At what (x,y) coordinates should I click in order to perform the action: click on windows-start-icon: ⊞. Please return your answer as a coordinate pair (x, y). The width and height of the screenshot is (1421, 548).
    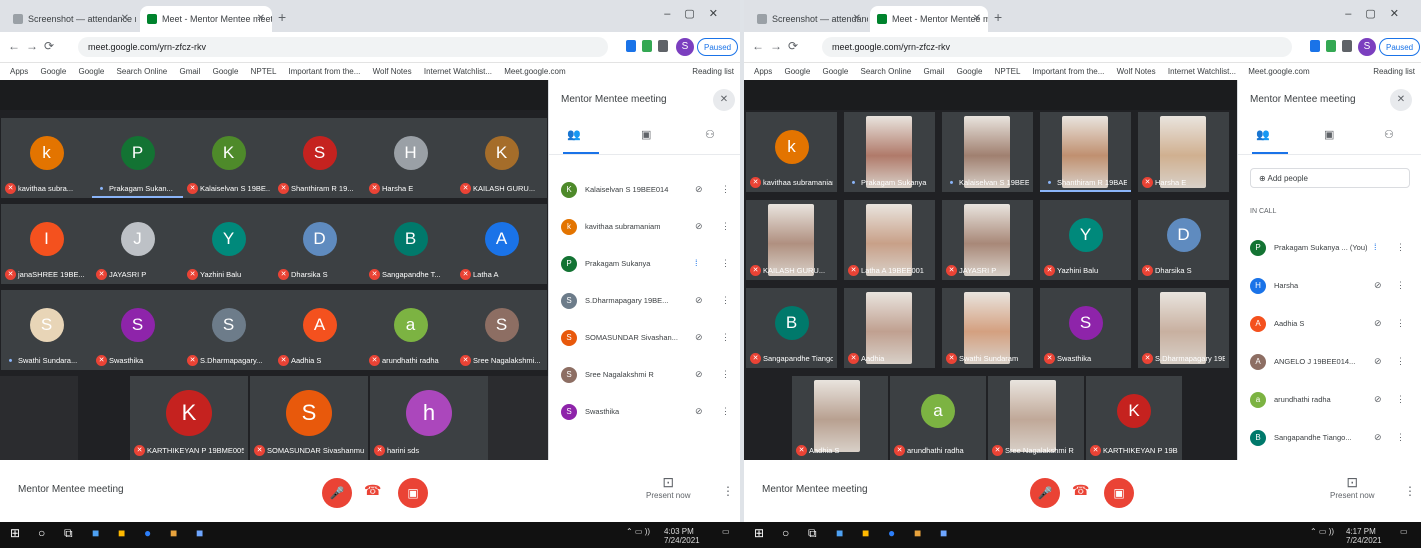
    Looking at the image, I should click on (759, 533).